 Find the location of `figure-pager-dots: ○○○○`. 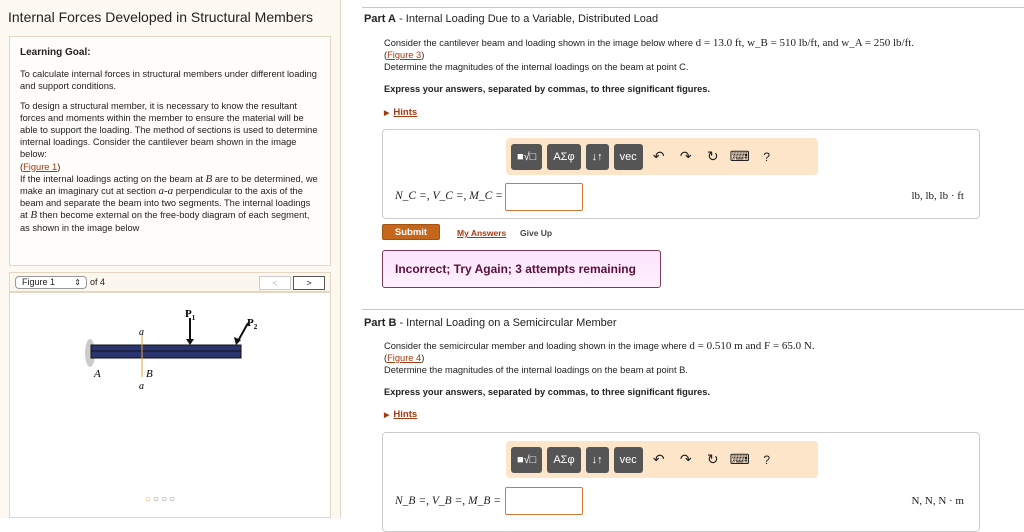

figure-pager-dots: ○○○○ is located at coordinates (161, 499).